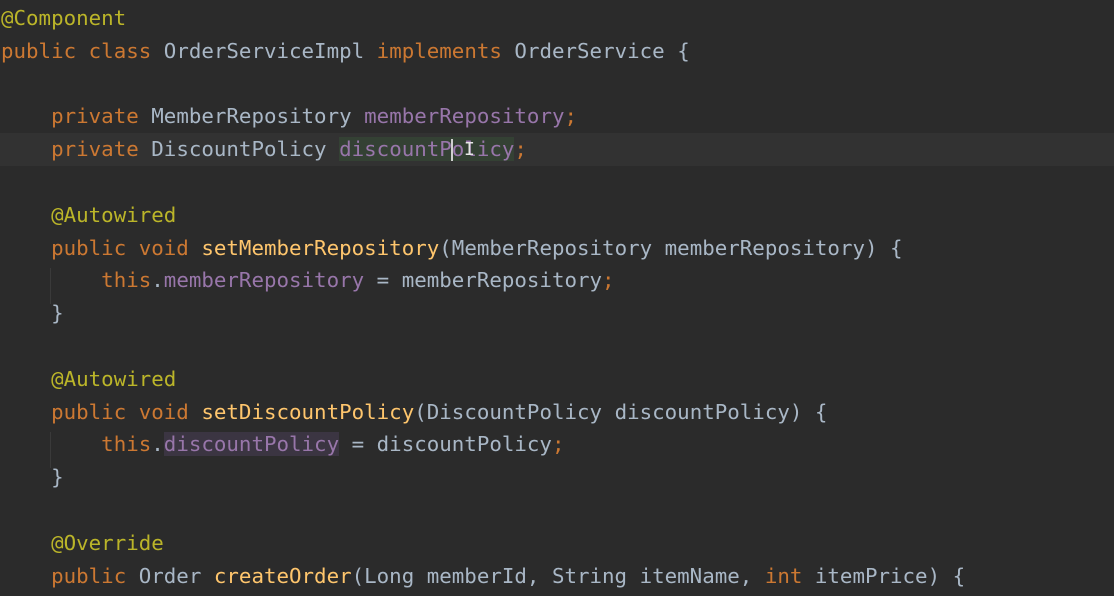 This screenshot has width=1114, height=596. What do you see at coordinates (783, 575) in the screenshot?
I see `keyword: int` at bounding box center [783, 575].